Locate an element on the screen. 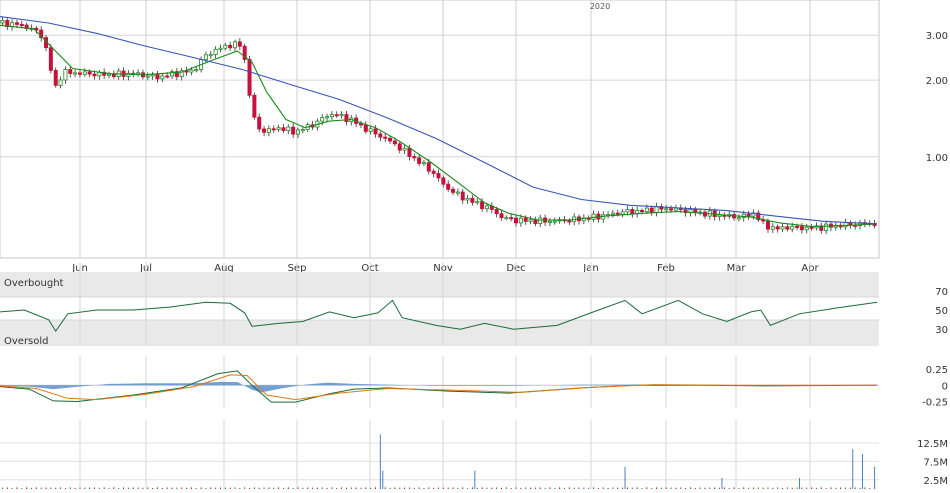 The width and height of the screenshot is (950, 493). volume-y-tick-label: 12.5M is located at coordinates (932, 444).